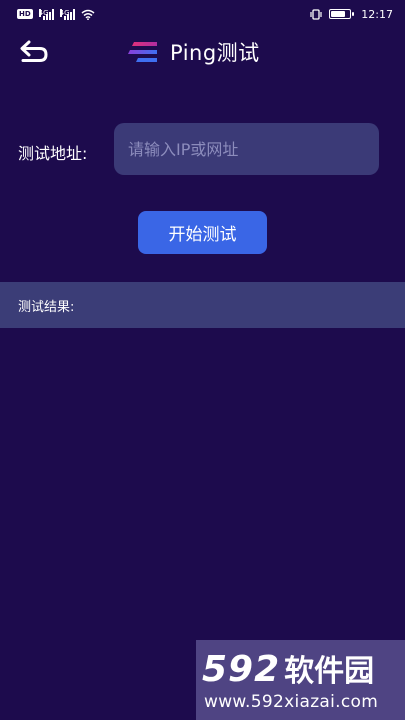 The image size is (405, 720). Describe the element at coordinates (46, 307) in the screenshot. I see `result-label: 测试结果:` at that location.